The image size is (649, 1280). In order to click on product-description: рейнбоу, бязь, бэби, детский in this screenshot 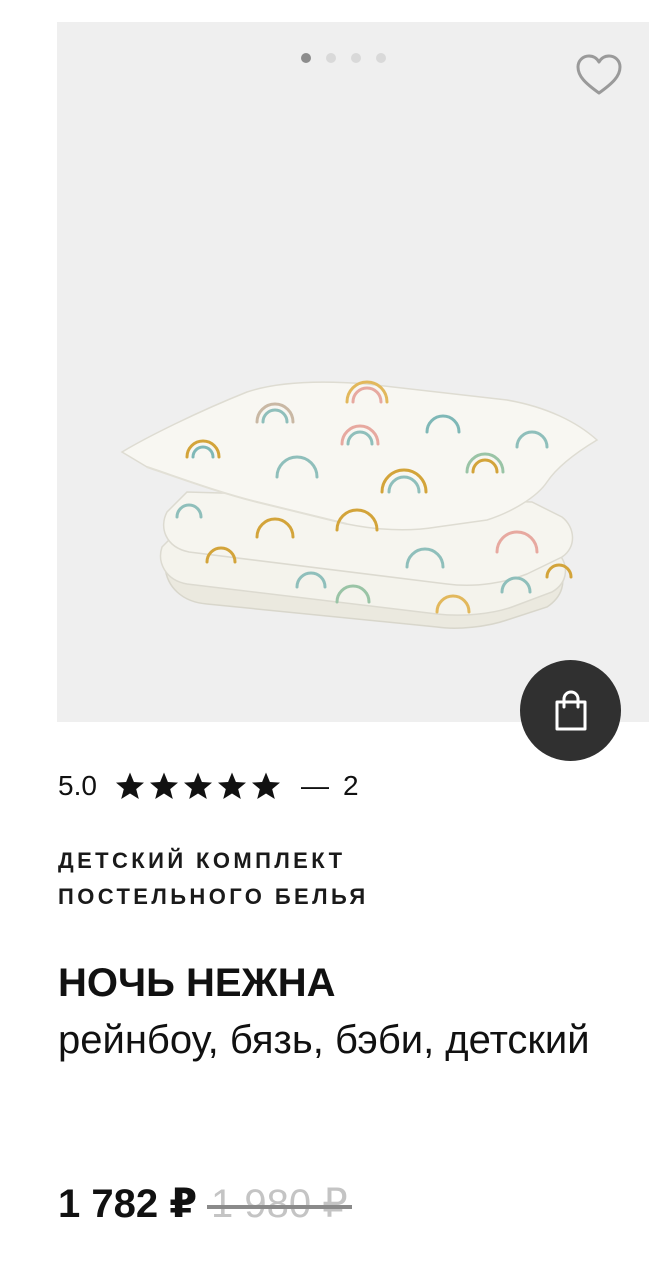, I will do `click(324, 1040)`.